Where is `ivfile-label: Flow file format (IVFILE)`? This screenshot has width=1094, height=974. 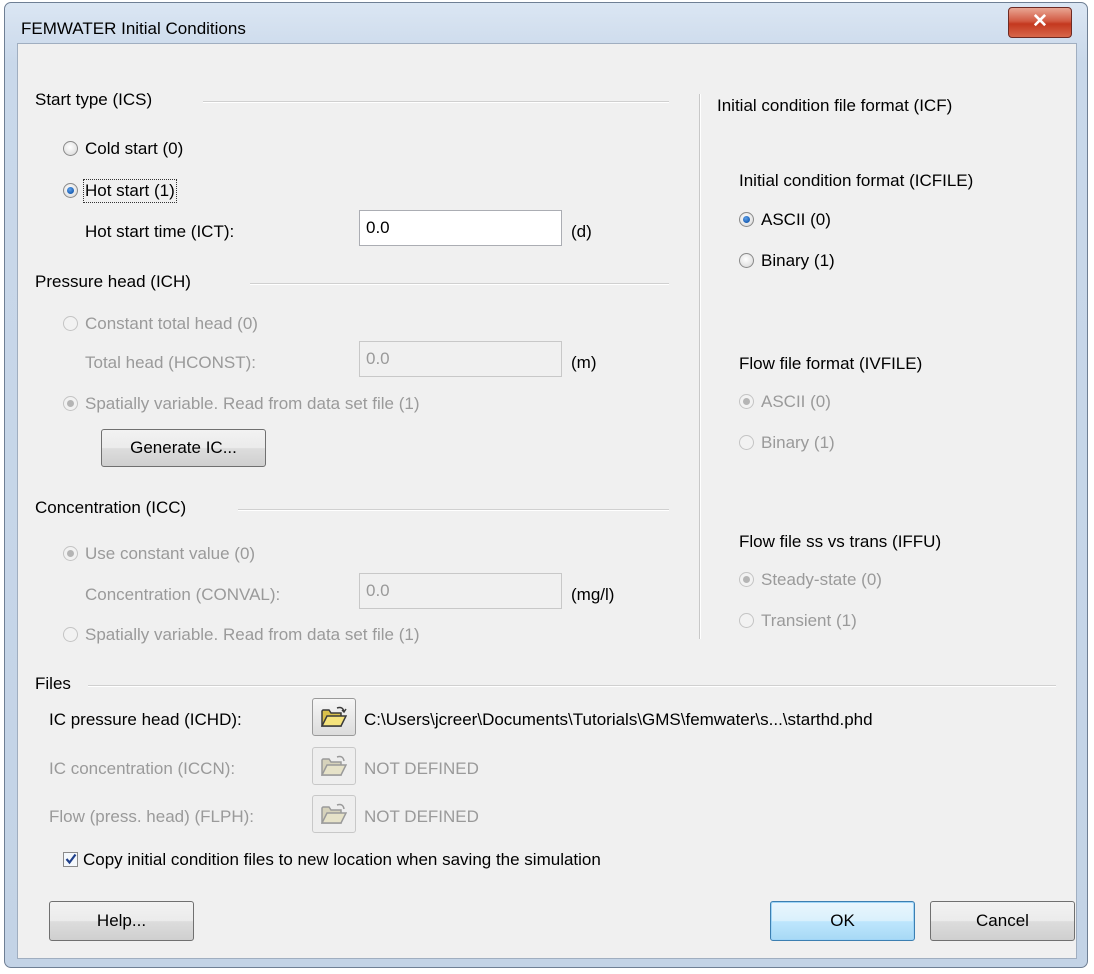 ivfile-label: Flow file format (IVFILE) is located at coordinates (831, 363).